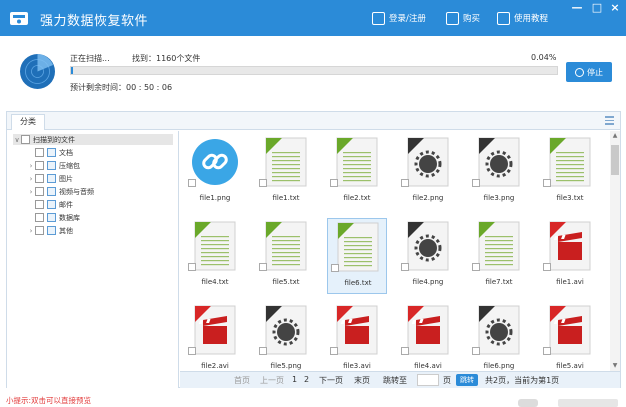  Describe the element at coordinates (597, 8) in the screenshot. I see `maximize-button: □` at that location.